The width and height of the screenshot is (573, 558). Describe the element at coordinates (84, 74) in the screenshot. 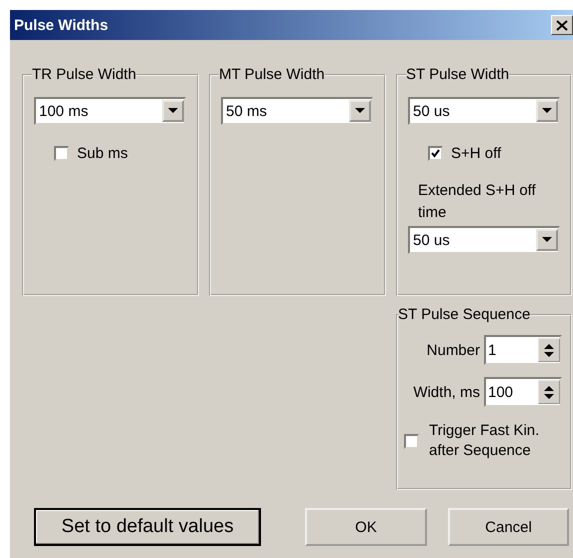

I see `group-title: TR Pulse Width` at that location.